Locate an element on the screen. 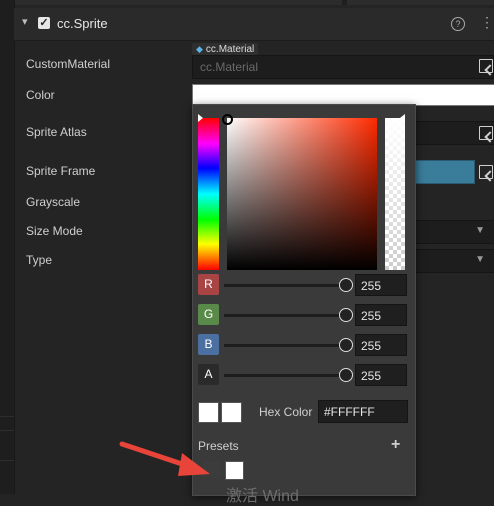  channel-a-value: 255 is located at coordinates (371, 376).